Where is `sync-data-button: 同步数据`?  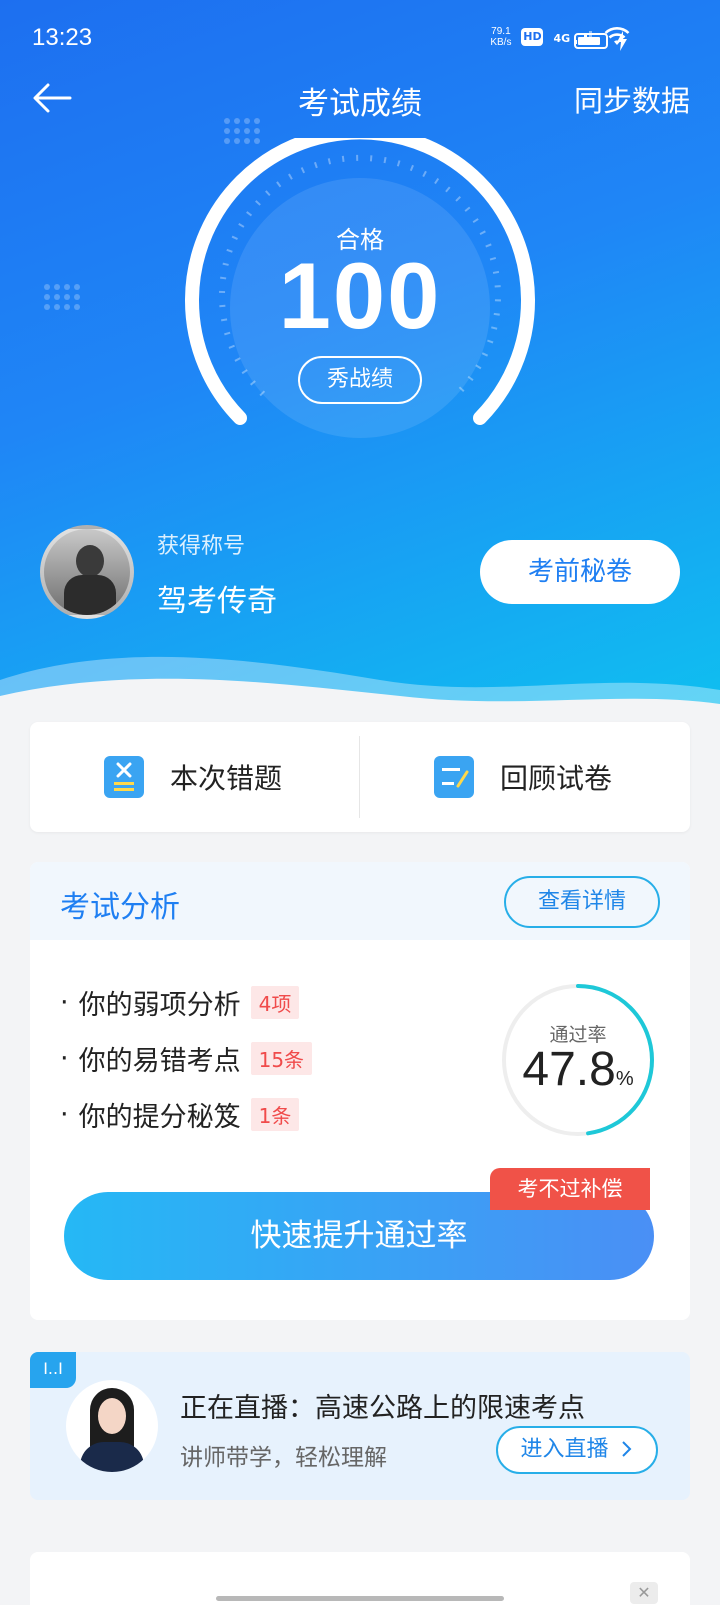
sync-data-button: 同步数据 is located at coordinates (632, 99).